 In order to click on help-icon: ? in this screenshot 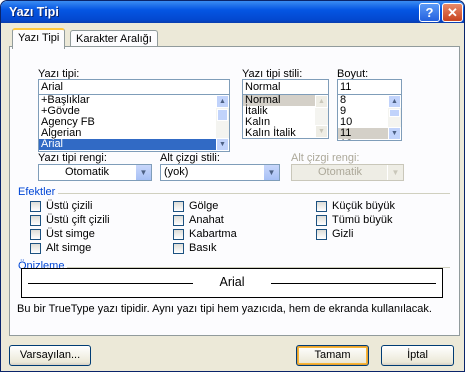, I will do `click(429, 12)`.